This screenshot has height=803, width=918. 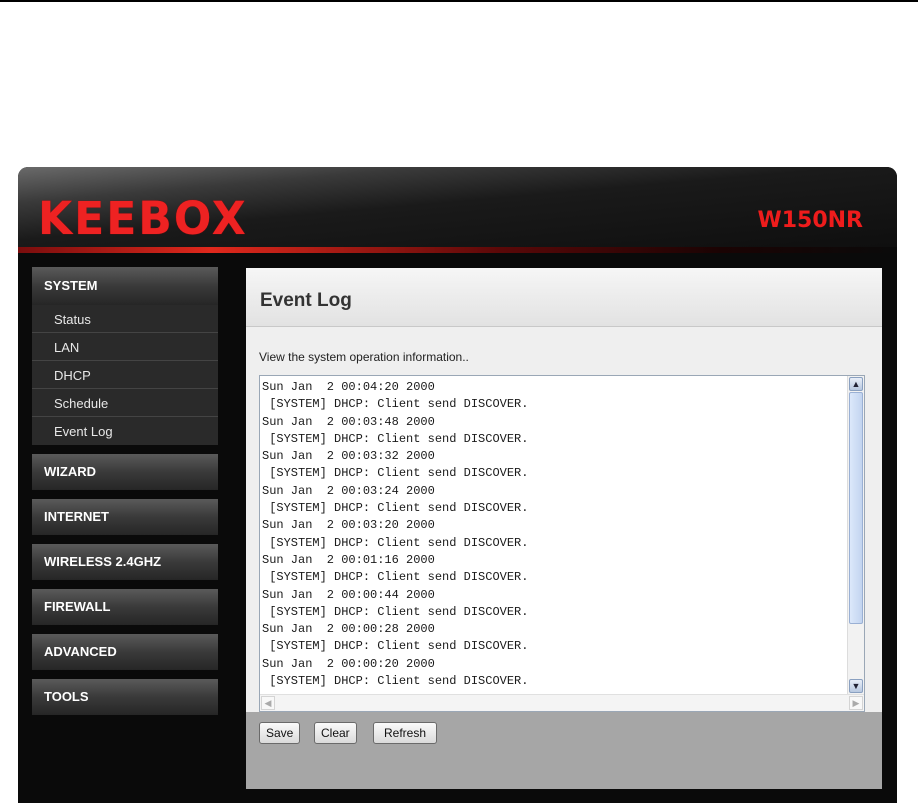 I want to click on log-line: Sun Jan 2 00:04:20 2000, so click(x=348, y=387).